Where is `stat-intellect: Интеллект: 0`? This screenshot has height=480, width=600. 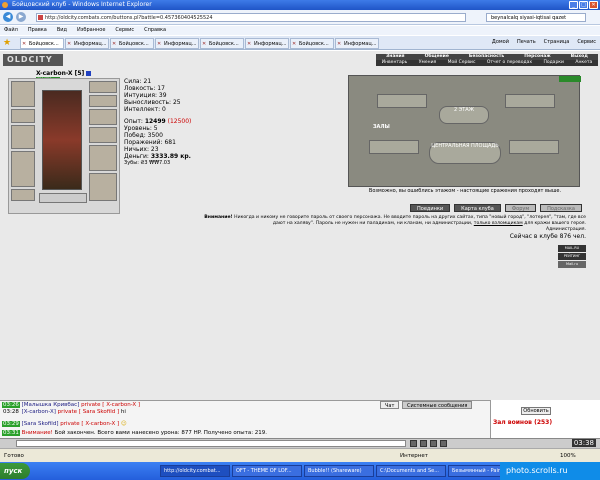 stat-intellect: Интеллект: 0 is located at coordinates (145, 109).